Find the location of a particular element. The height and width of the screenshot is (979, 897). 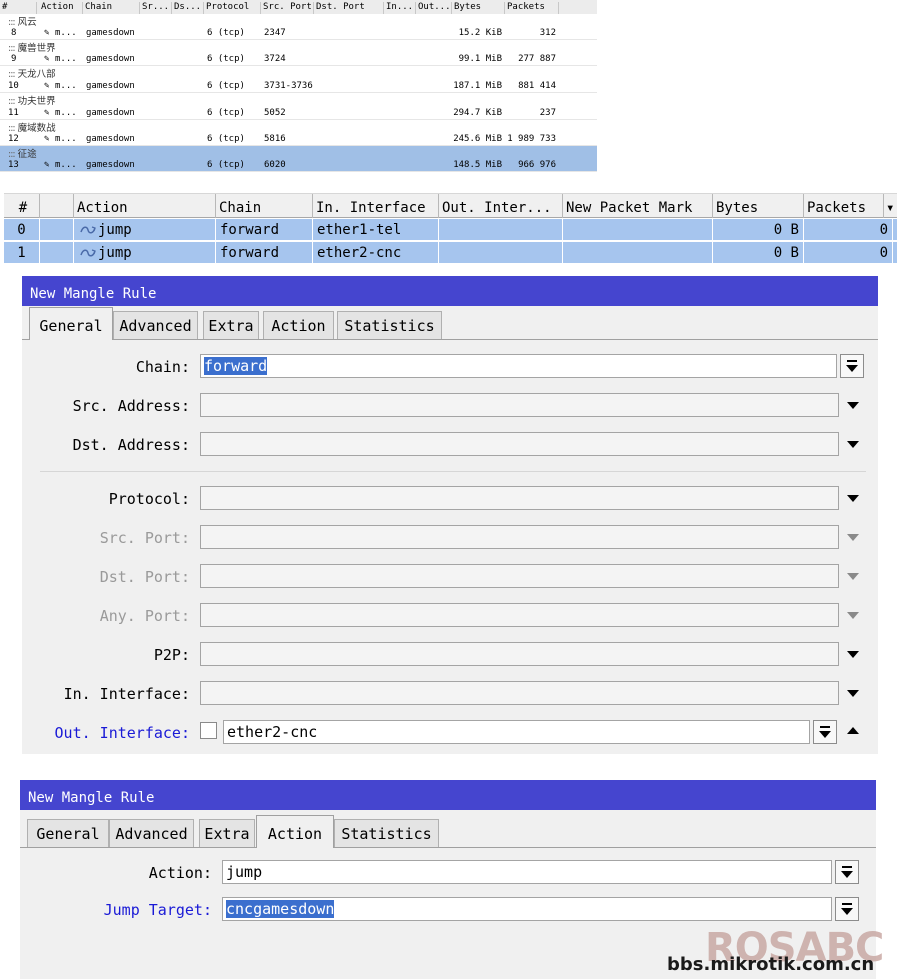

col-chain: Chain is located at coordinates (264, 206).